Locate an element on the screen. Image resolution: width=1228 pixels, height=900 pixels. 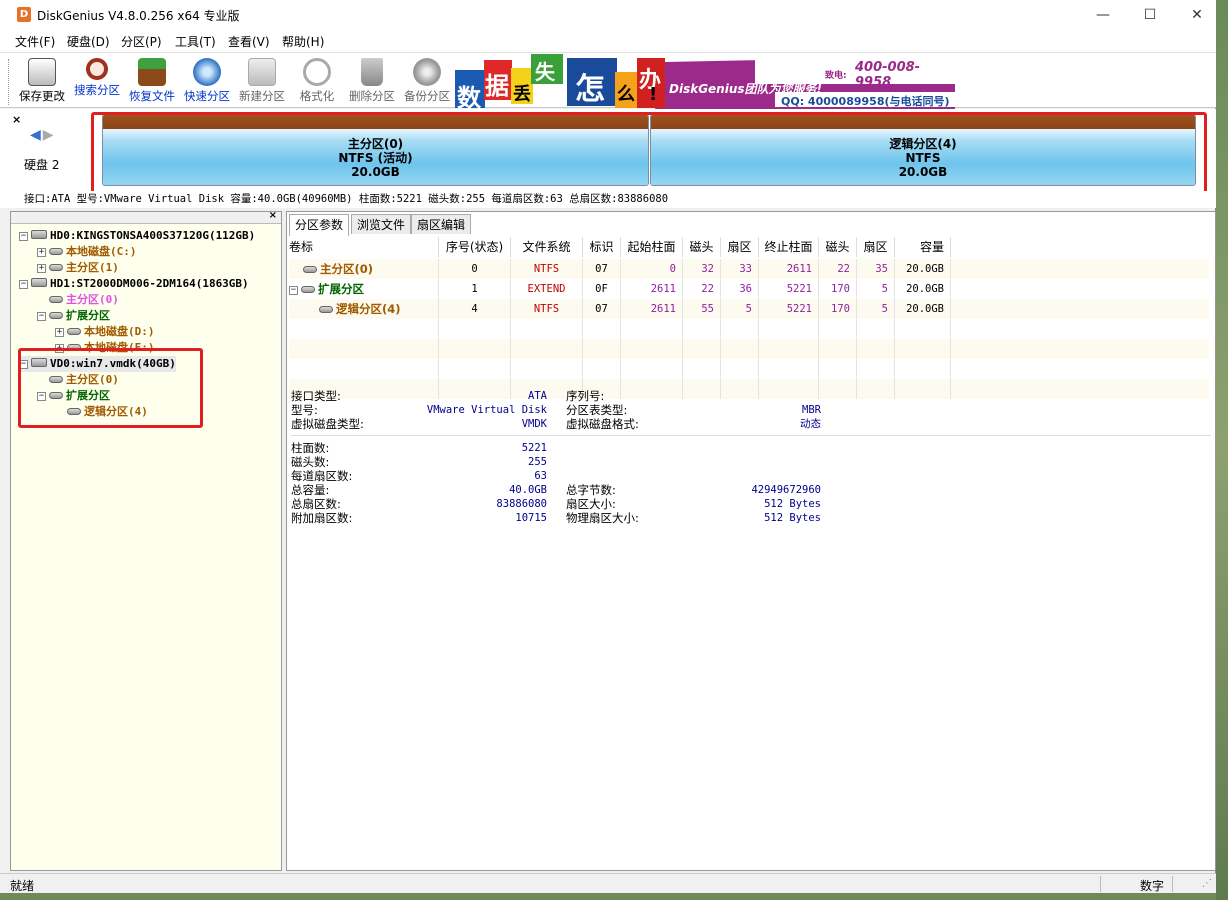
tree-label: HD0:KINGSTONSA400S37120G(112GB) is located at coordinates (153, 235).